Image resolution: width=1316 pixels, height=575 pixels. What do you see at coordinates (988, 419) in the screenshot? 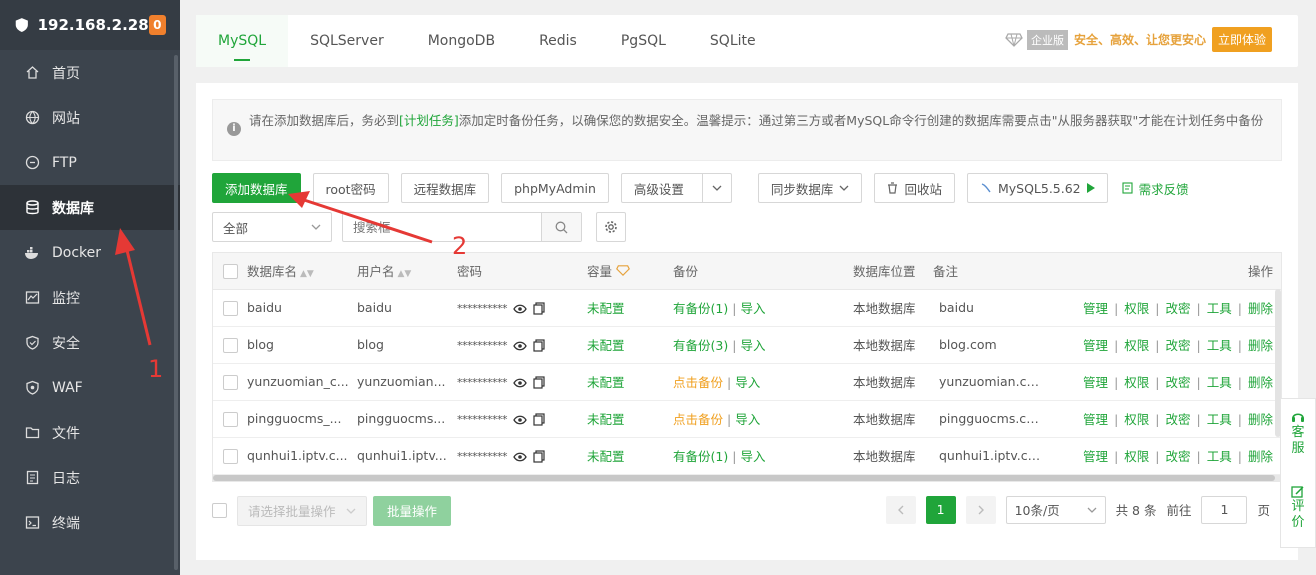
I see `cell-note: pingguocms.com` at bounding box center [988, 419].